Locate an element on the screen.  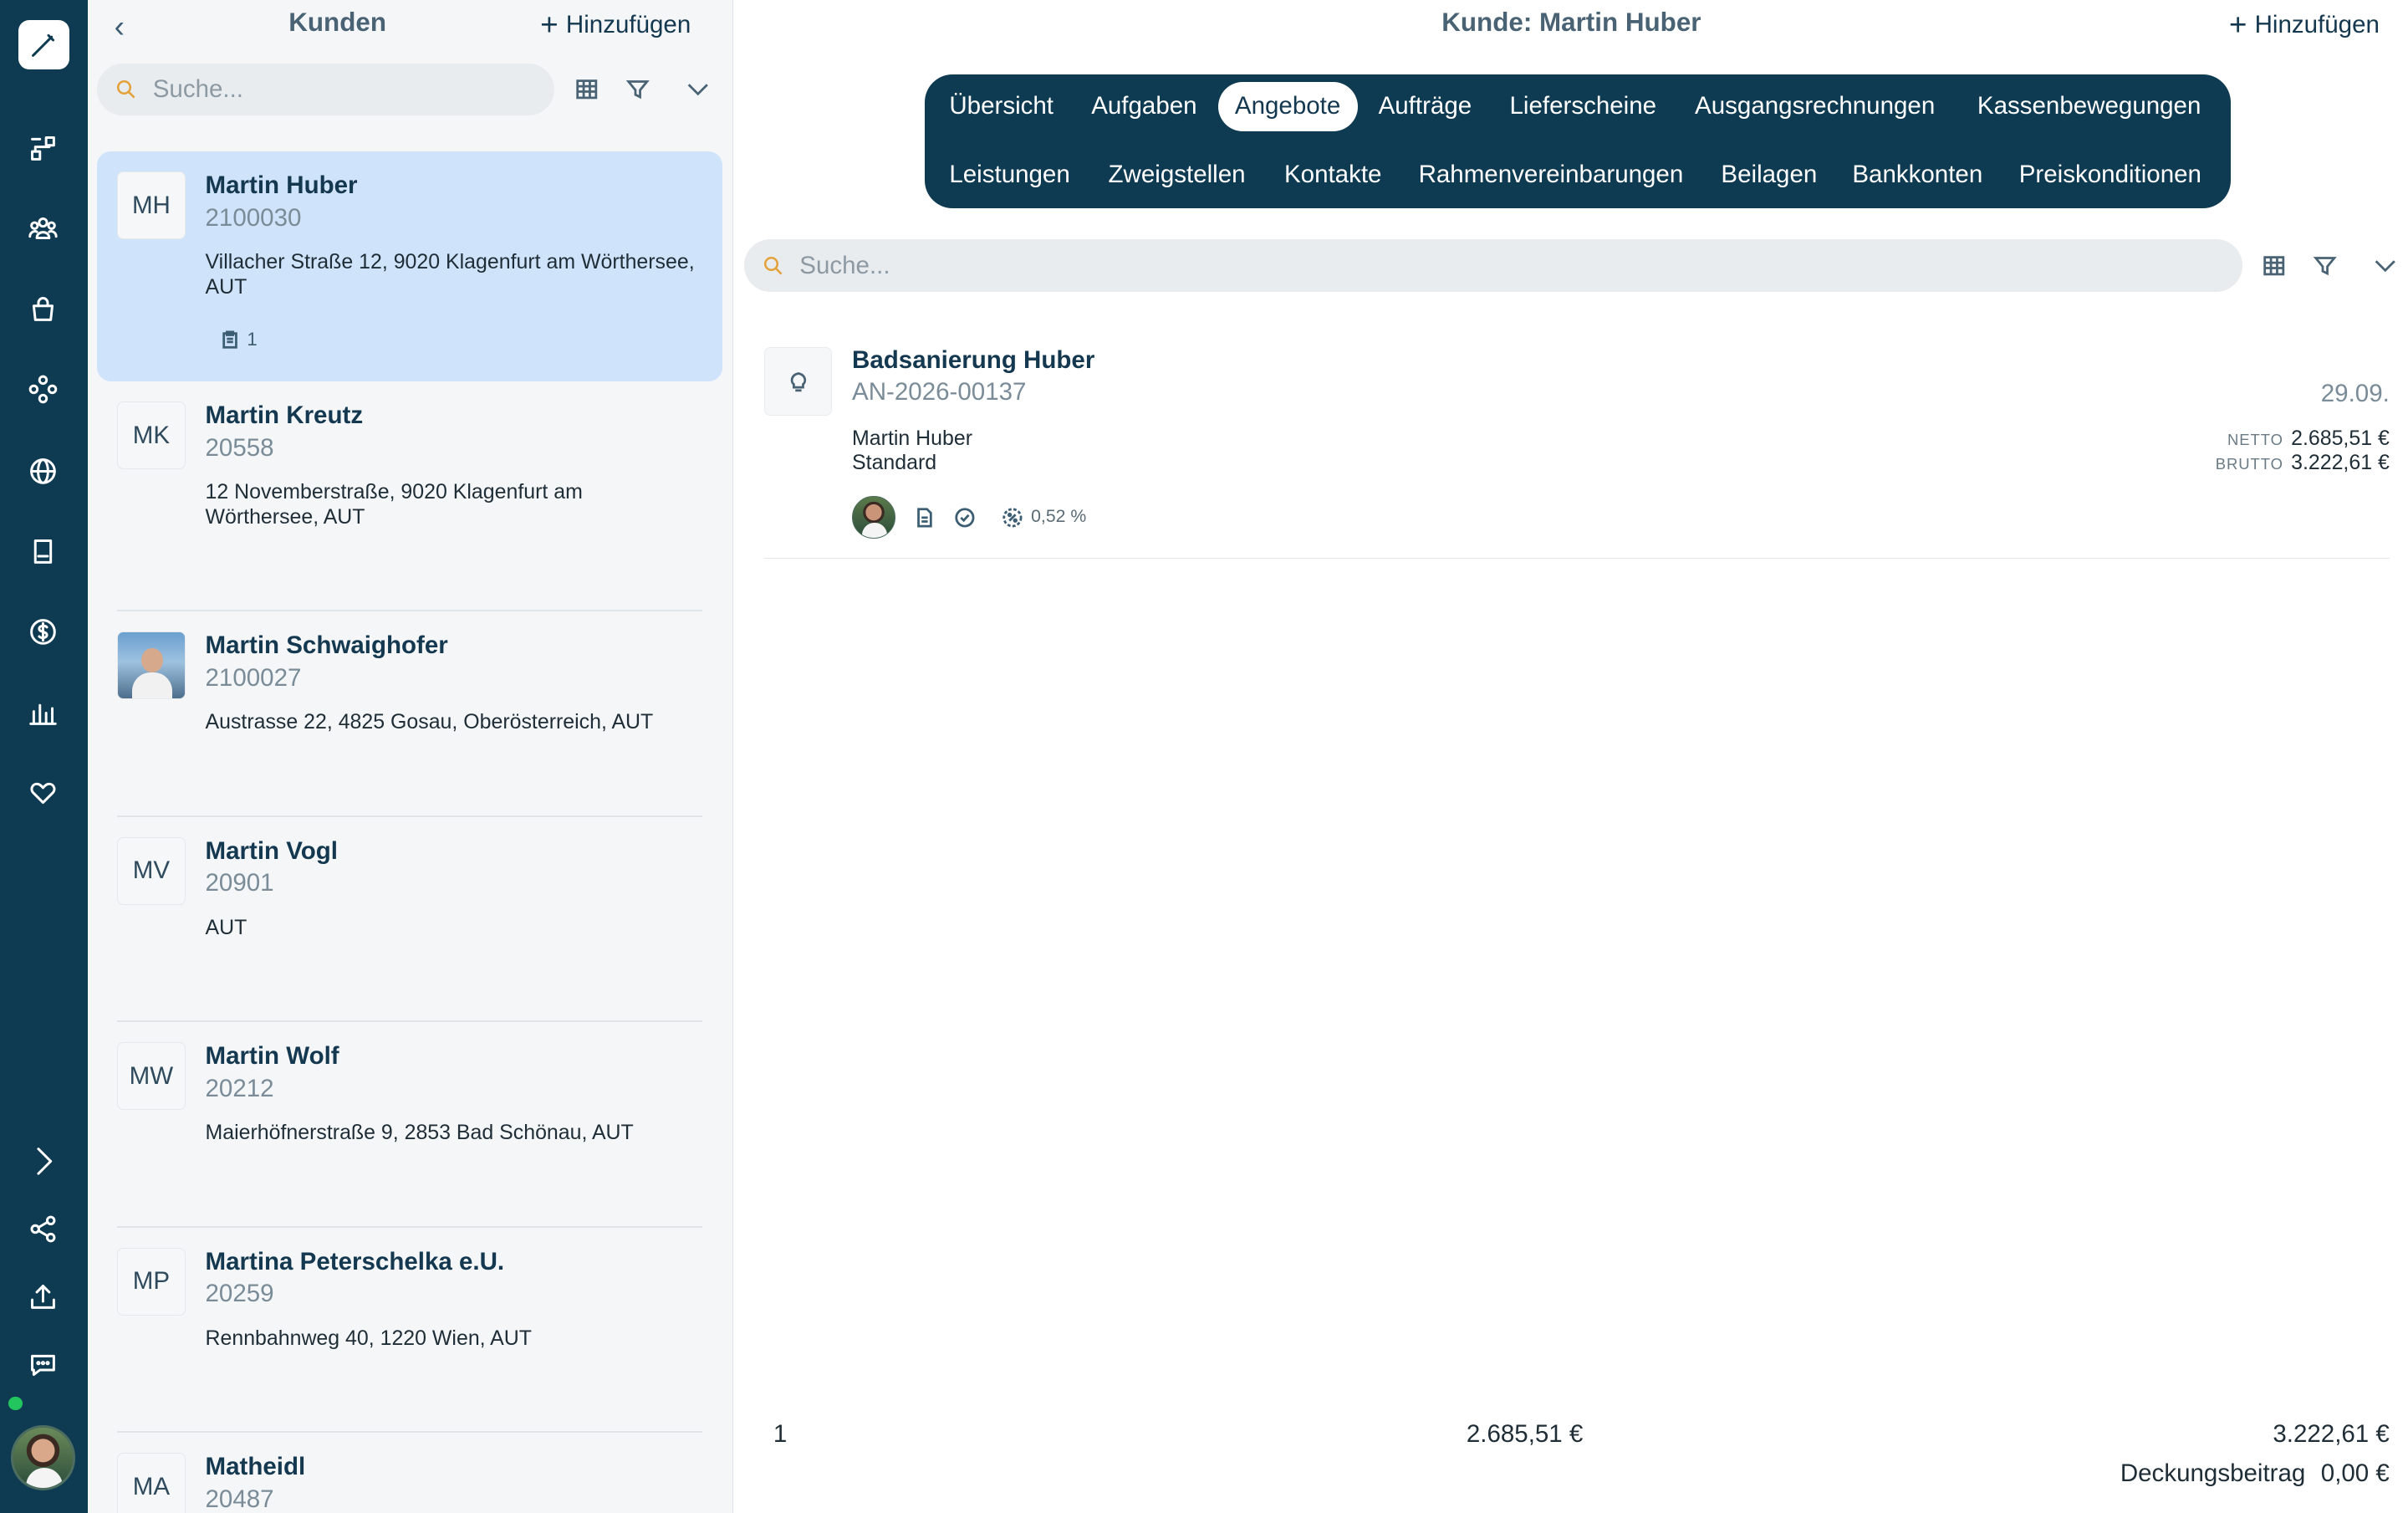
offer-type: Standard is located at coordinates (895, 463).